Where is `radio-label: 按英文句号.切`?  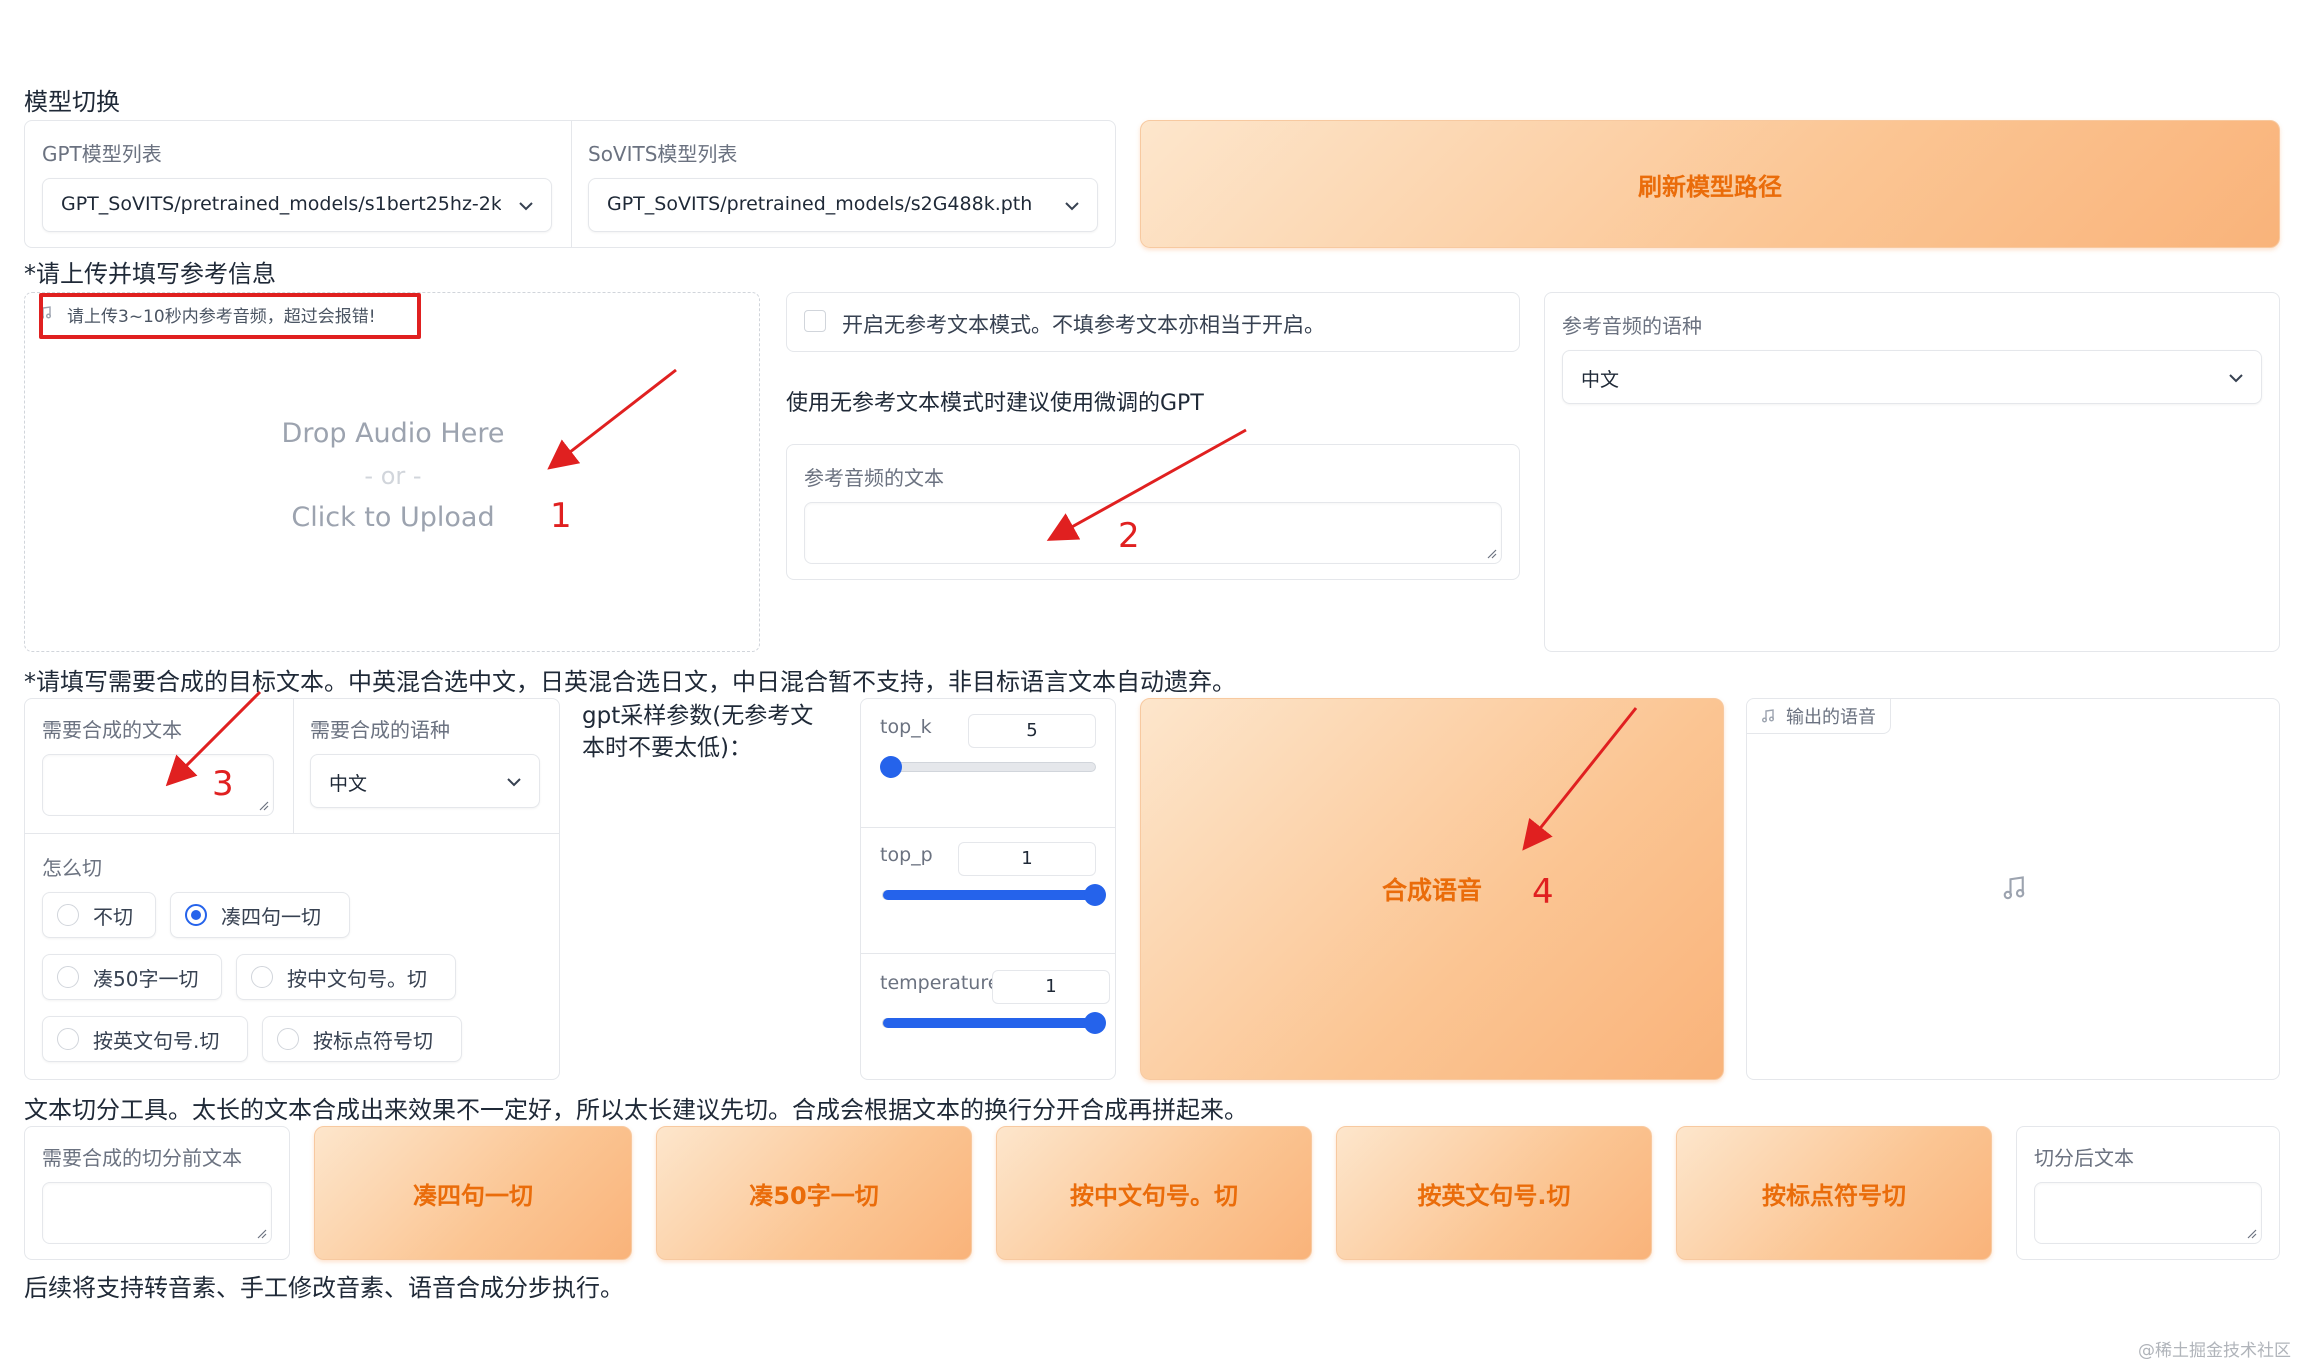
radio-label: 按英文句号.切 is located at coordinates (156, 1040).